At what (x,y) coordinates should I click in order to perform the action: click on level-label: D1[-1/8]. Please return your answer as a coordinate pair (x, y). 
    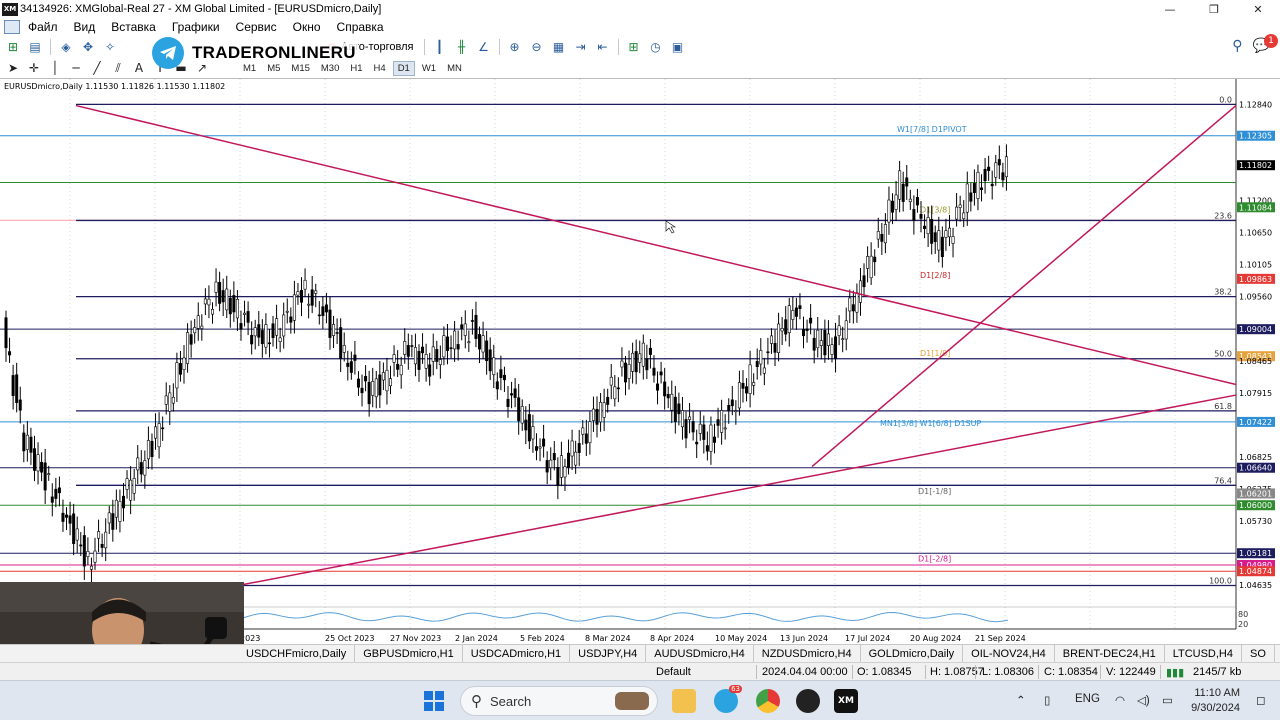
    Looking at the image, I should click on (934, 491).